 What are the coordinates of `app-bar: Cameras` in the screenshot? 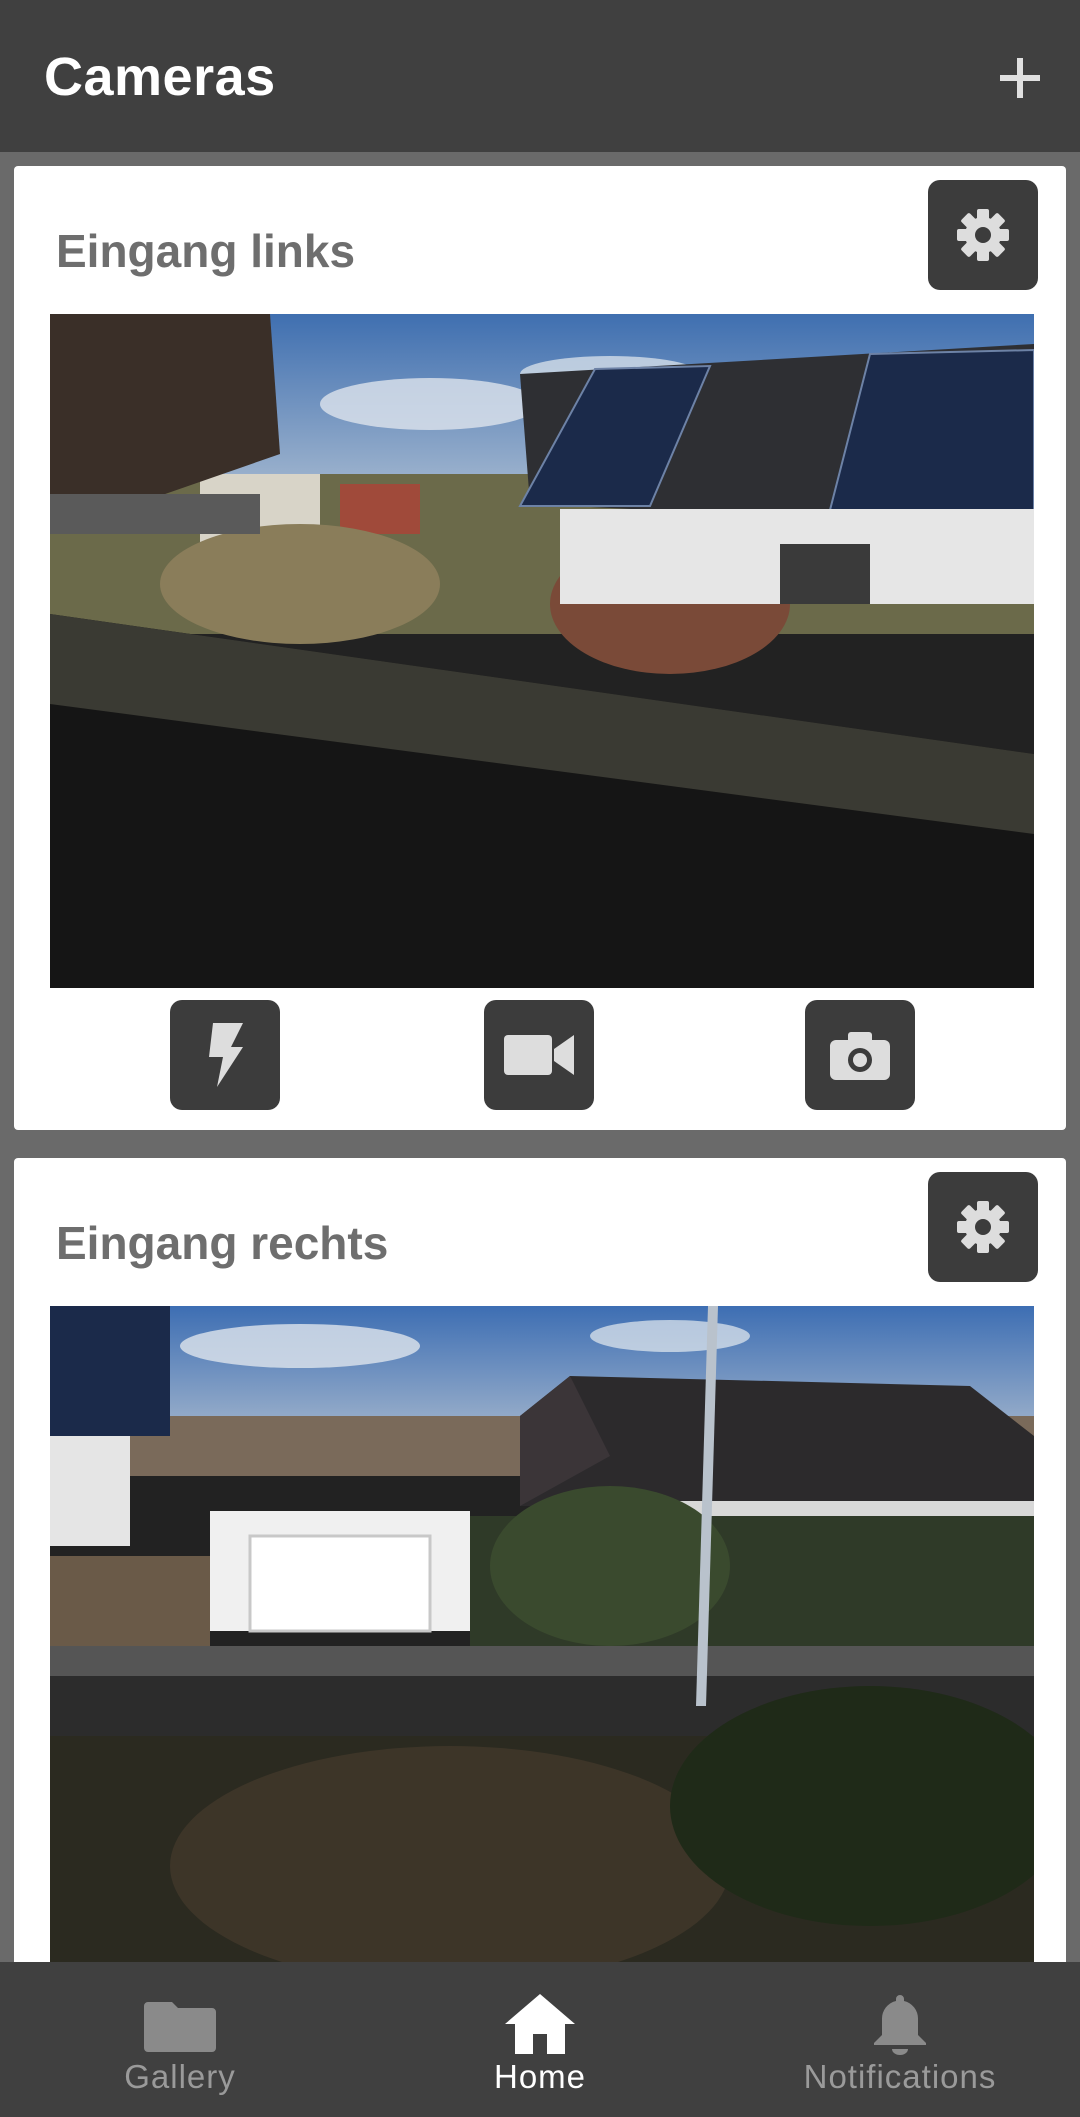 It's located at (540, 76).